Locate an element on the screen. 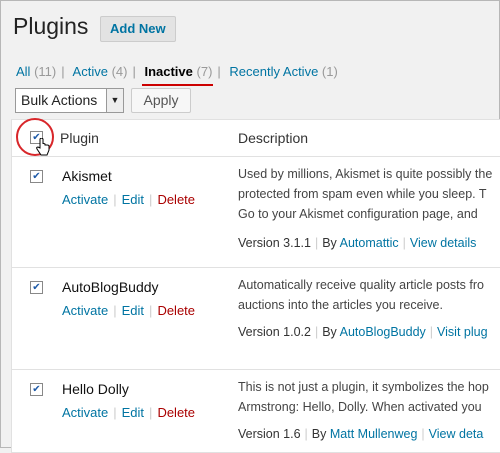 The image size is (500, 453). author-link: Matt Mullenweg is located at coordinates (374, 434).